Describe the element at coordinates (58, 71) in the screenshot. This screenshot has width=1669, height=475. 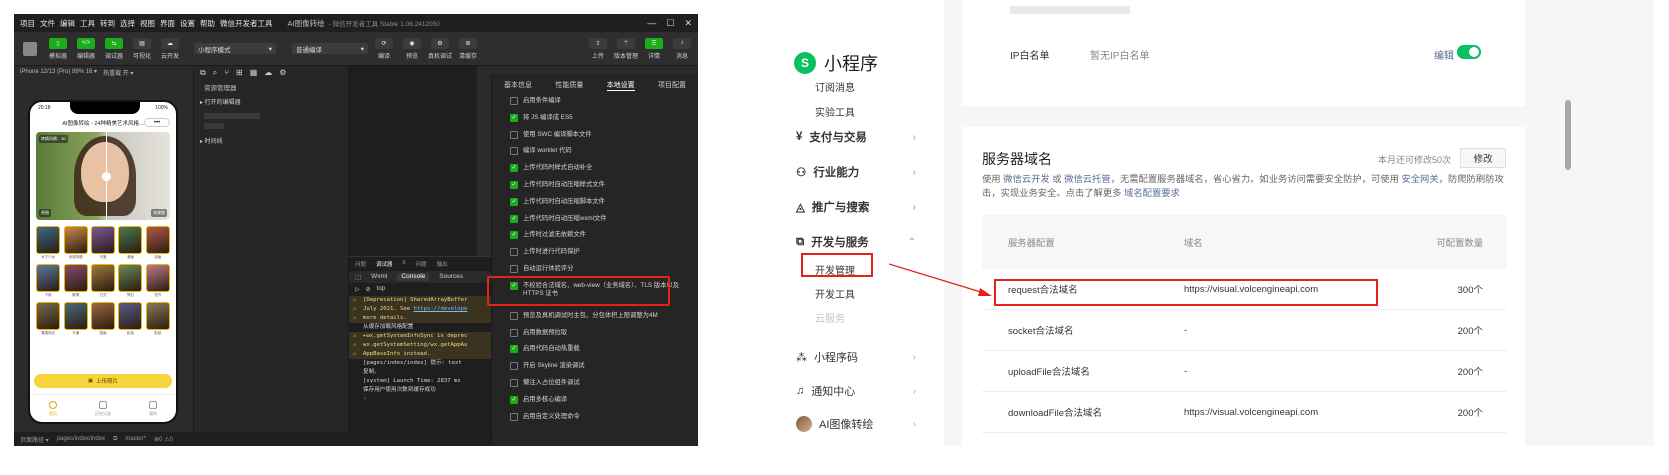
I see `device-select: iPhone 12/13 (Pro) 89% 16 ▾` at that location.